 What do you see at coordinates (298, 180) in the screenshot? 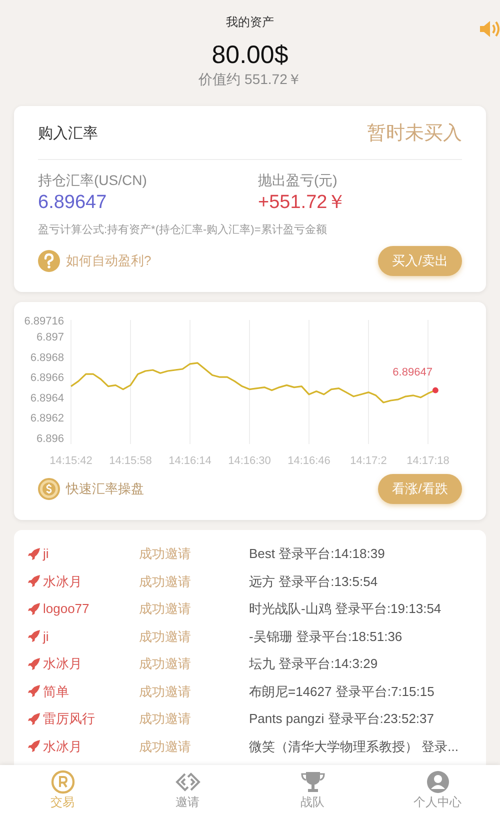
I see `field-label: 抛出盈亏(元)` at bounding box center [298, 180].